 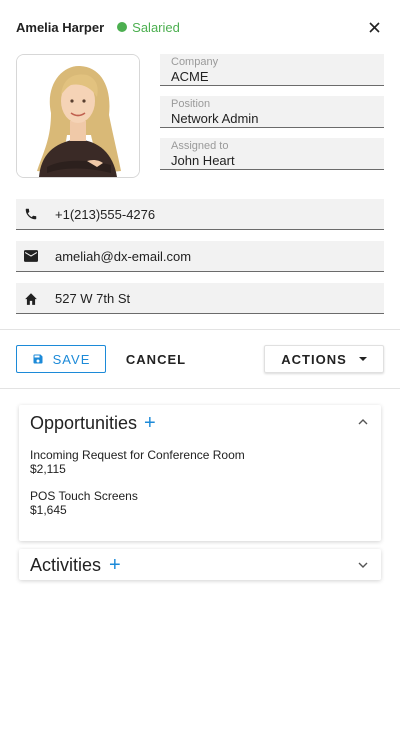 What do you see at coordinates (200, 146) in the screenshot?
I see `assigned-to-label: Assigned to` at bounding box center [200, 146].